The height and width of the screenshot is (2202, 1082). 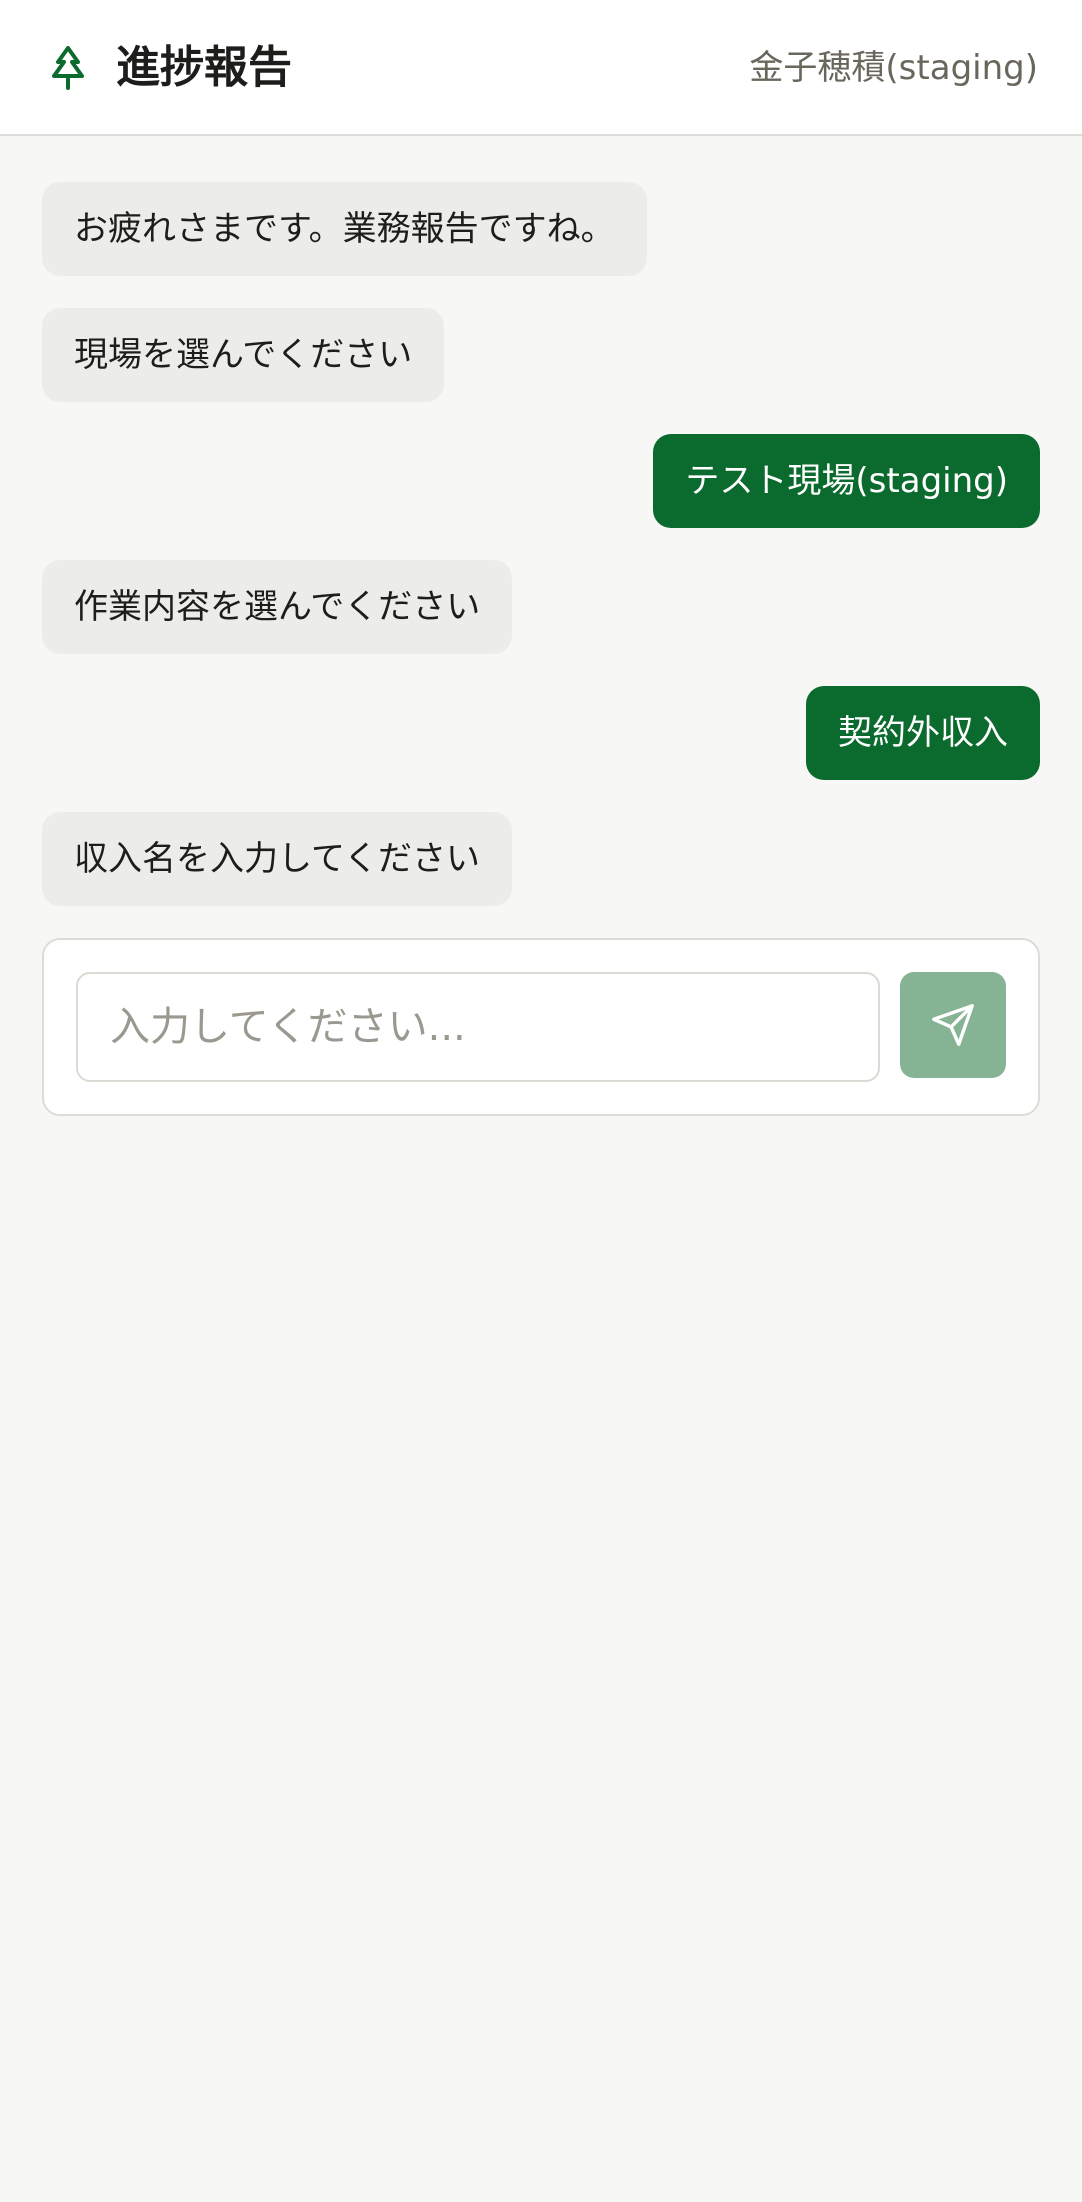 I want to click on user-message: テスト現場(staging), so click(x=846, y=481).